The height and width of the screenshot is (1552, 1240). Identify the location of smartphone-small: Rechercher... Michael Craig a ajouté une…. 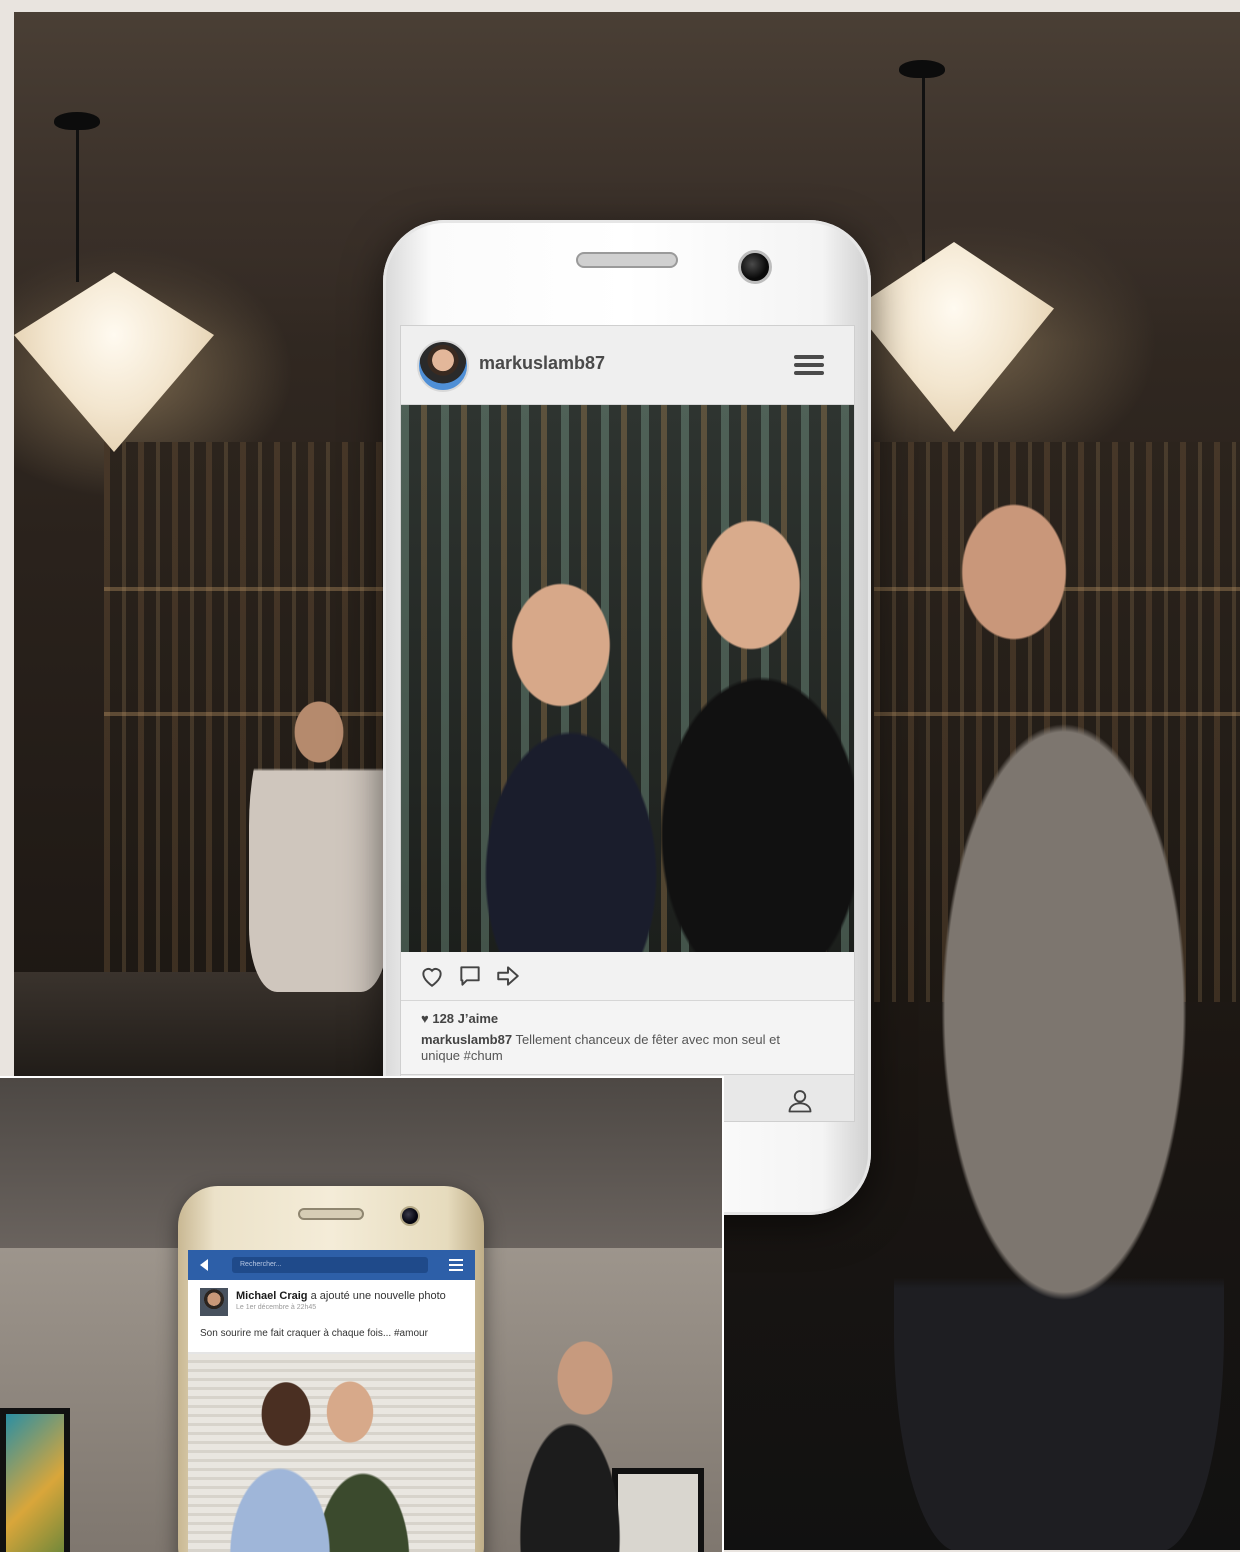
(331, 1369).